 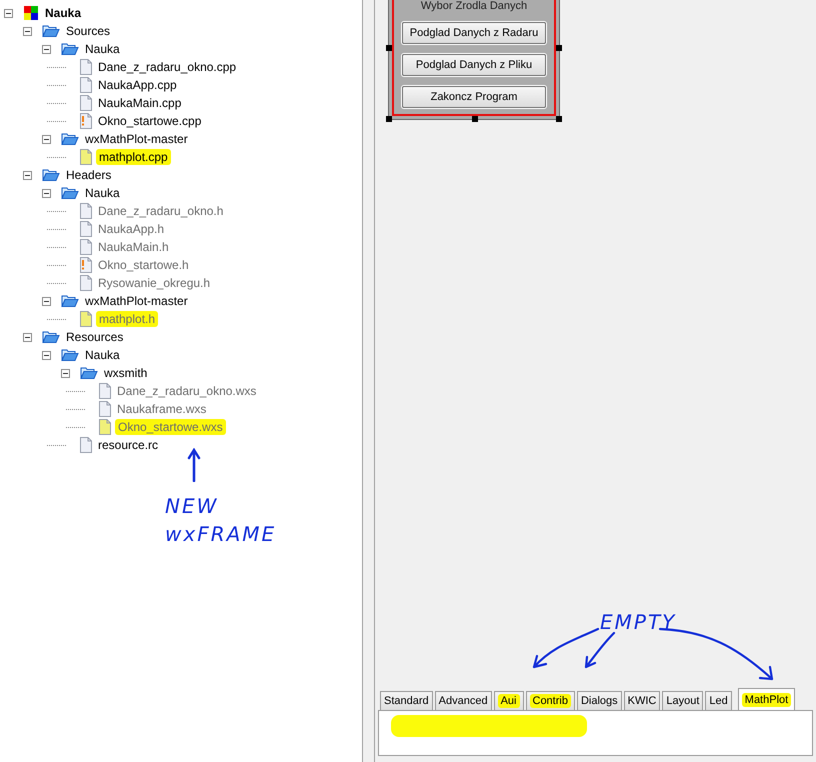 I want to click on dialog-frame: Wybor Zrodla Danych Podglad Danych z Radaru Podglad Danych z Pliku Zakoncz Program, so click(x=474, y=60).